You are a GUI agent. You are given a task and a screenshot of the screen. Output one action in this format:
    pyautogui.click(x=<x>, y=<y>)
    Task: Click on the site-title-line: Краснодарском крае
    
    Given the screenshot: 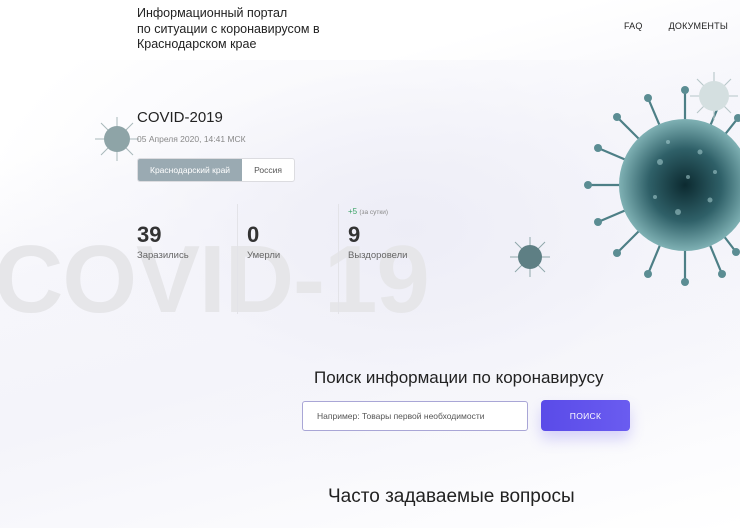 What is the action you would take?
    pyautogui.click(x=197, y=44)
    